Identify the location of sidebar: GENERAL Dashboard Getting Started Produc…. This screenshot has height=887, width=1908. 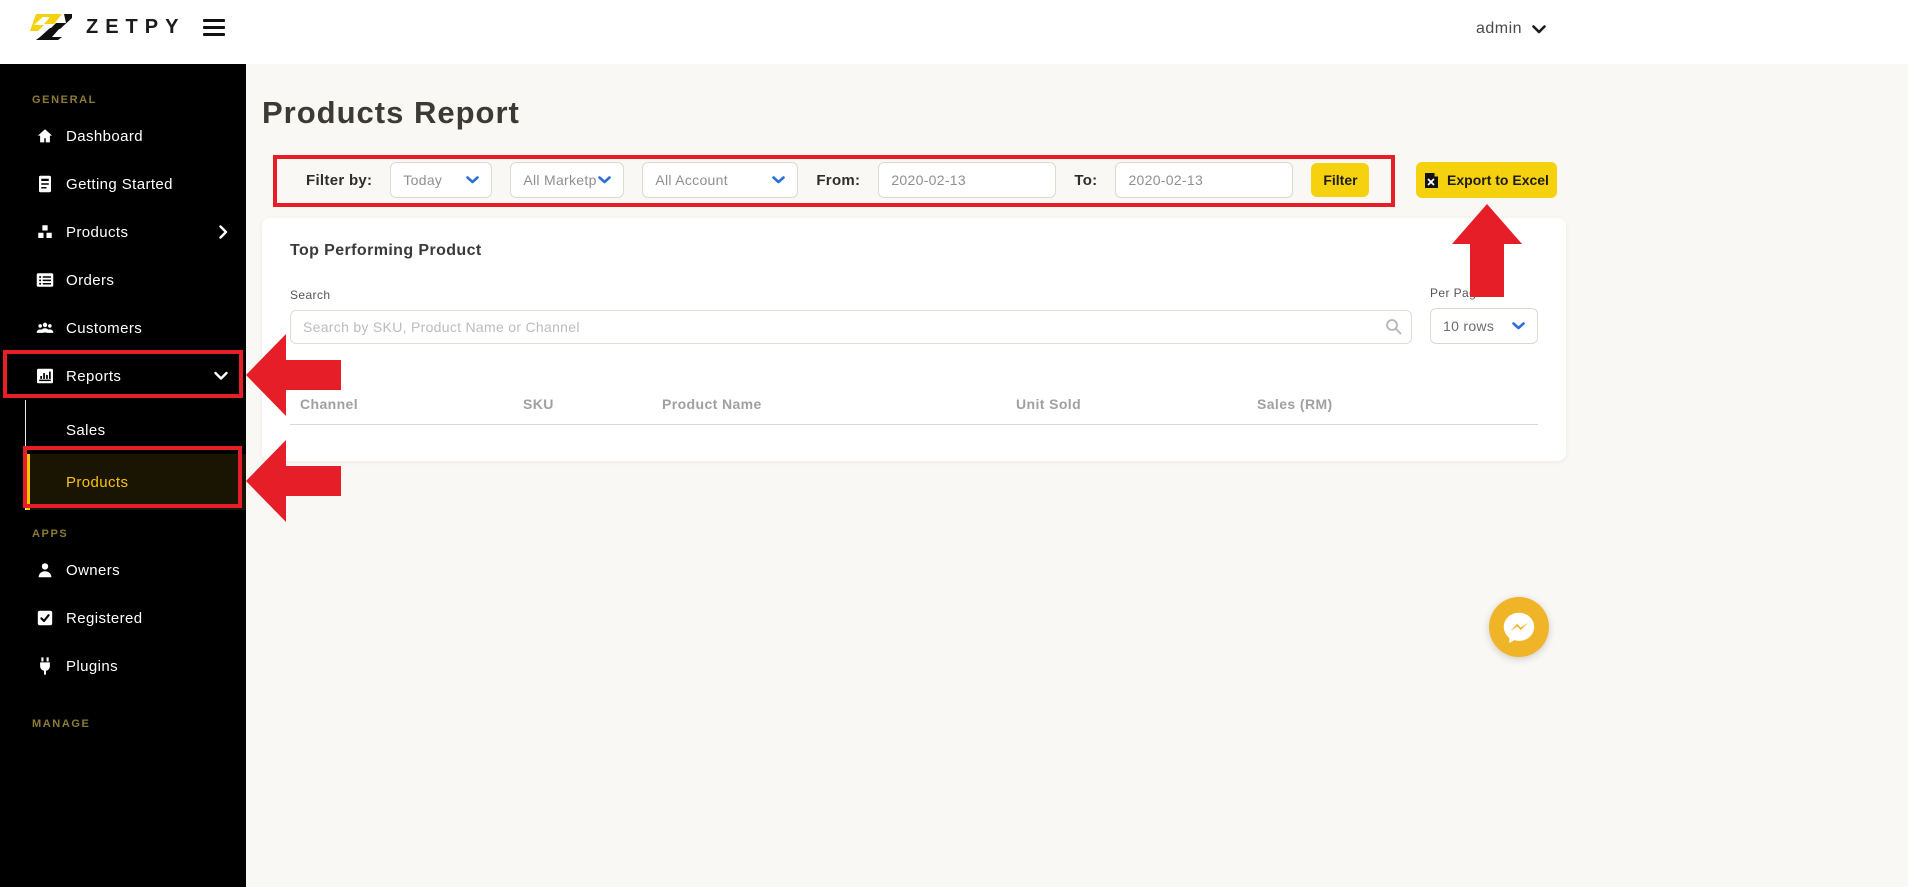
(123, 475).